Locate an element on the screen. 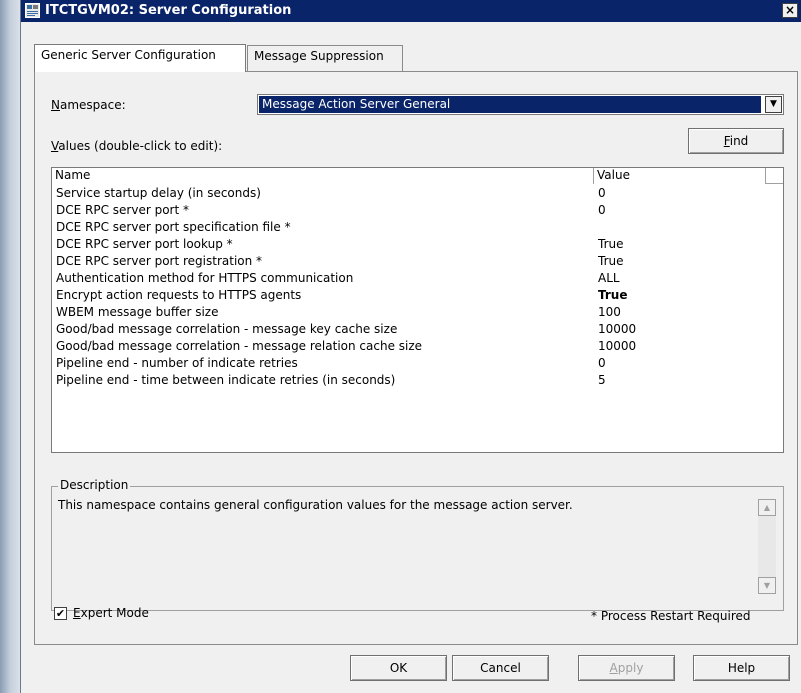 This screenshot has width=801, height=693. row-name: DCE RPC server port * is located at coordinates (122, 210).